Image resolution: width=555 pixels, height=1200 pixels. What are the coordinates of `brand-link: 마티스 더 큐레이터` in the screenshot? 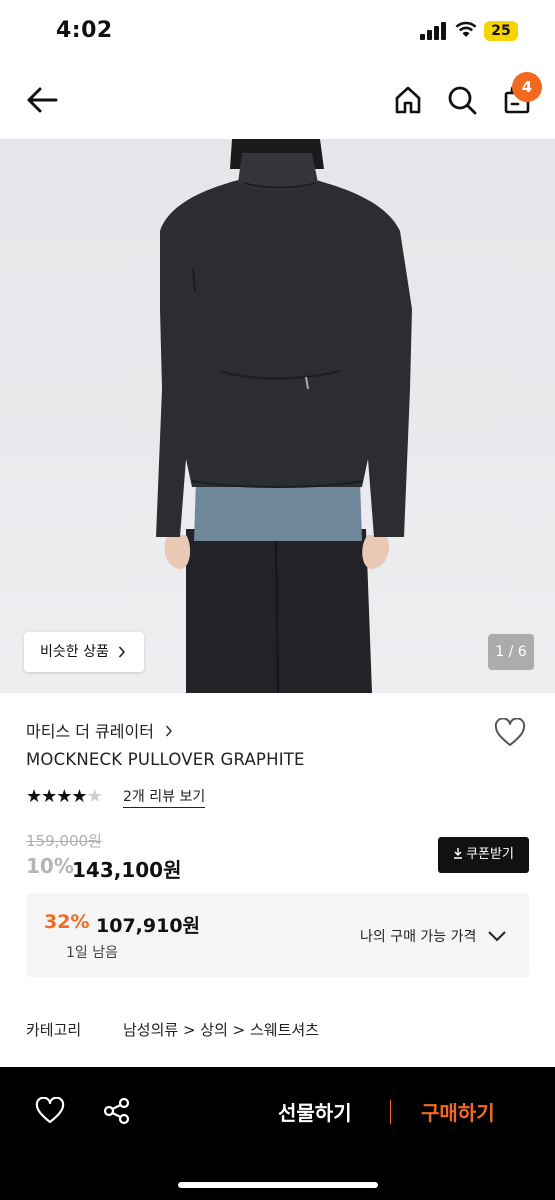 It's located at (99, 730).